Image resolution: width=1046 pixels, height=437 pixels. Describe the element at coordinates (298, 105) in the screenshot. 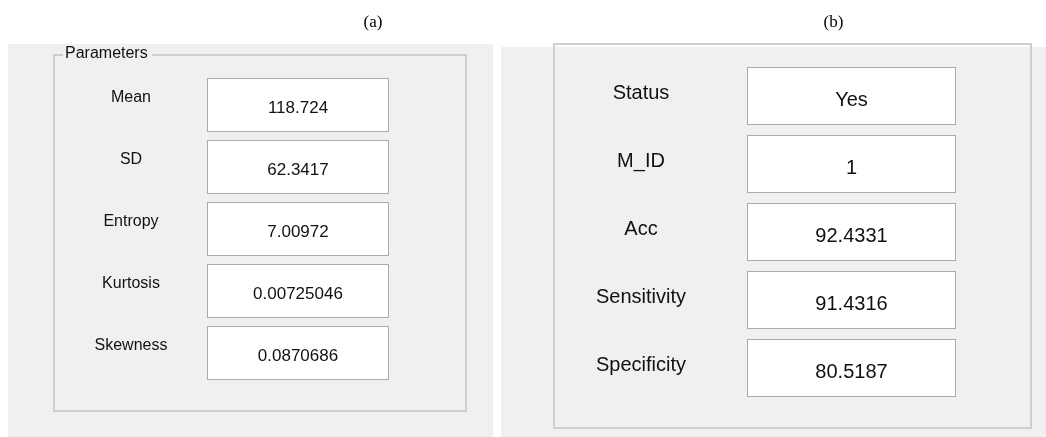

I see `value-field: 118.724` at that location.